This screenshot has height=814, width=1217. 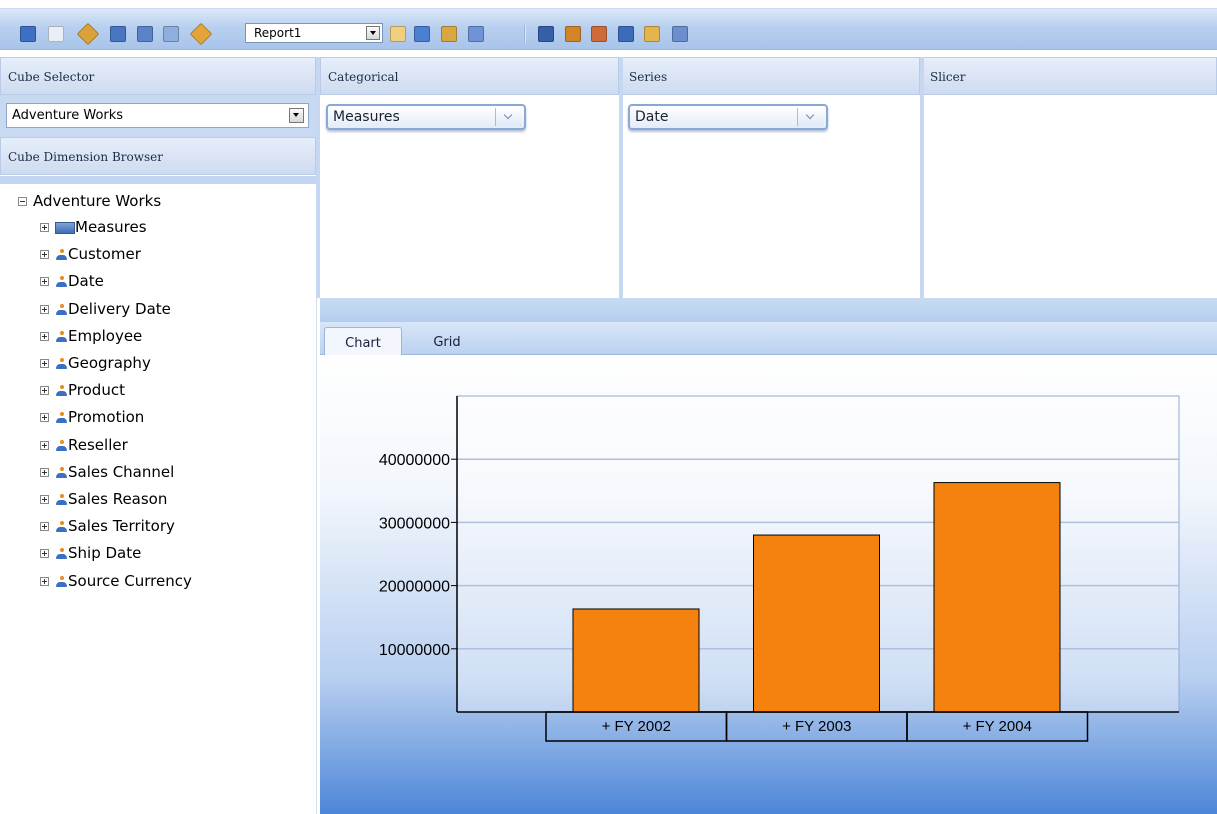 What do you see at coordinates (145, 34) in the screenshot?
I see `redo-icon` at bounding box center [145, 34].